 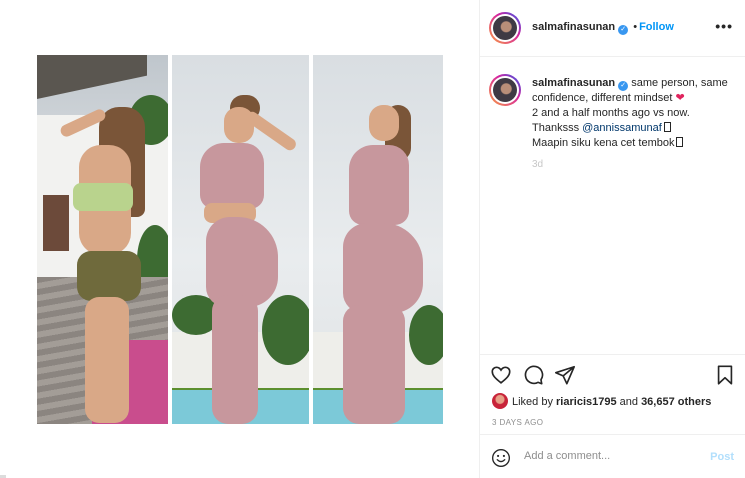 I want to click on post-timestamp: 3 DAYS AGO, so click(x=517, y=422).